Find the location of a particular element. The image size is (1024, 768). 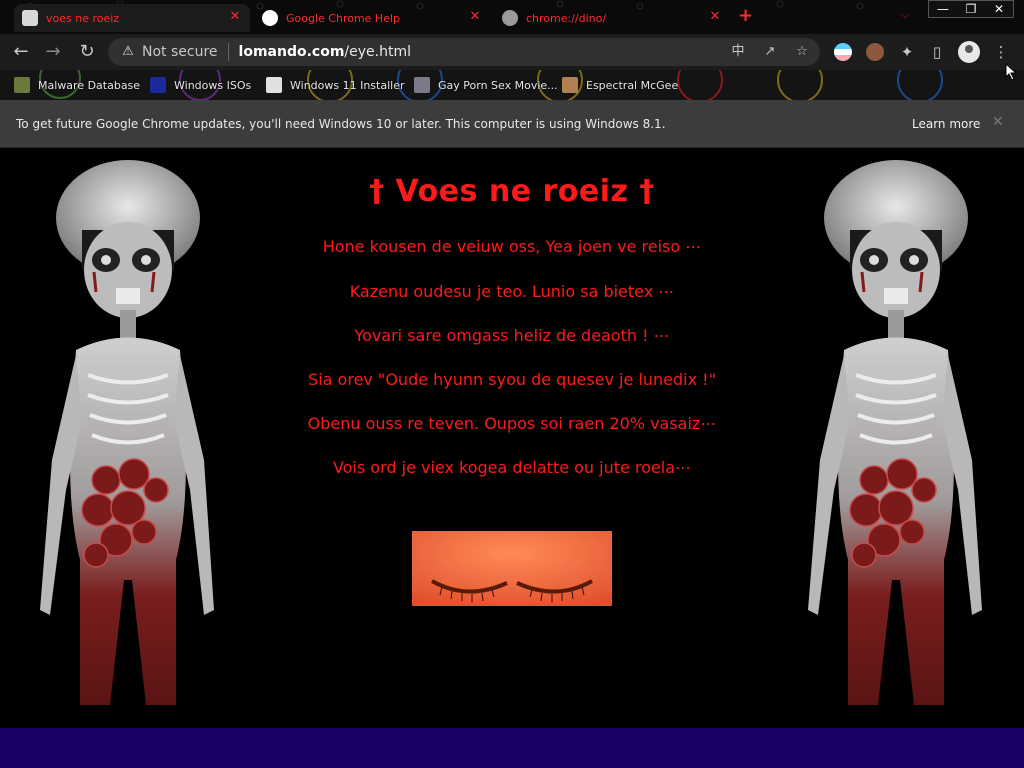

maximize-button: ❐ is located at coordinates (971, 9).